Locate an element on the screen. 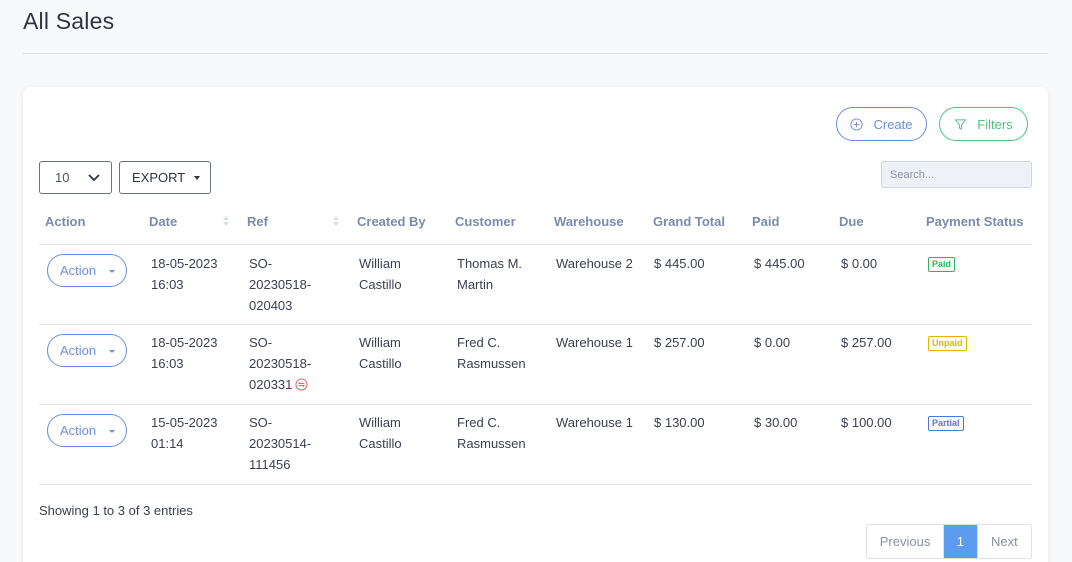  col-date: Date is located at coordinates (163, 221).